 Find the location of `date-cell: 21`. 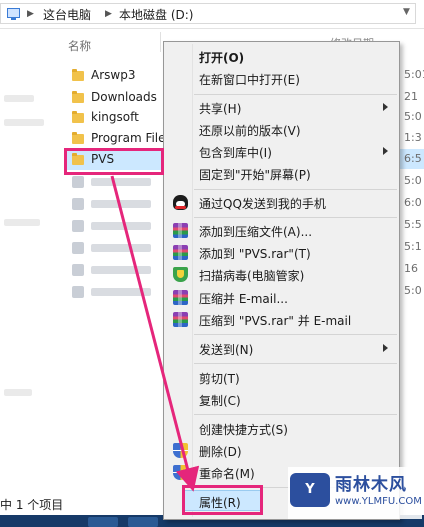

date-cell: 21 is located at coordinates (411, 96).